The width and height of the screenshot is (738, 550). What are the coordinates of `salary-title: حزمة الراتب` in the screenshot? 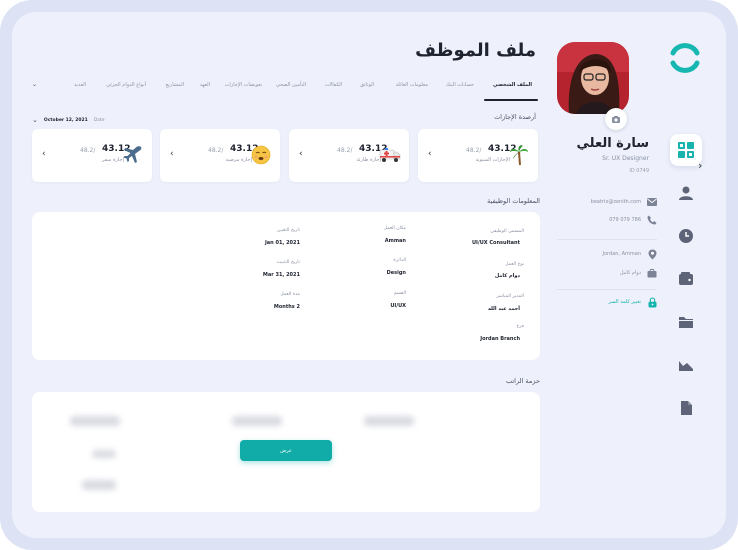 It's located at (522, 381).